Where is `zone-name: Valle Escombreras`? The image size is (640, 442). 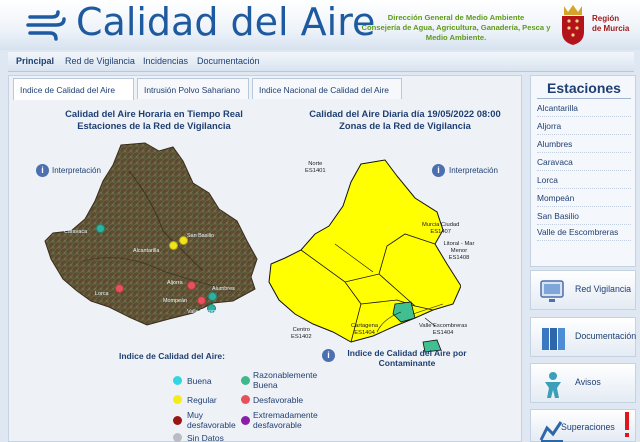 zone-name: Valle Escombreras is located at coordinates (443, 326).